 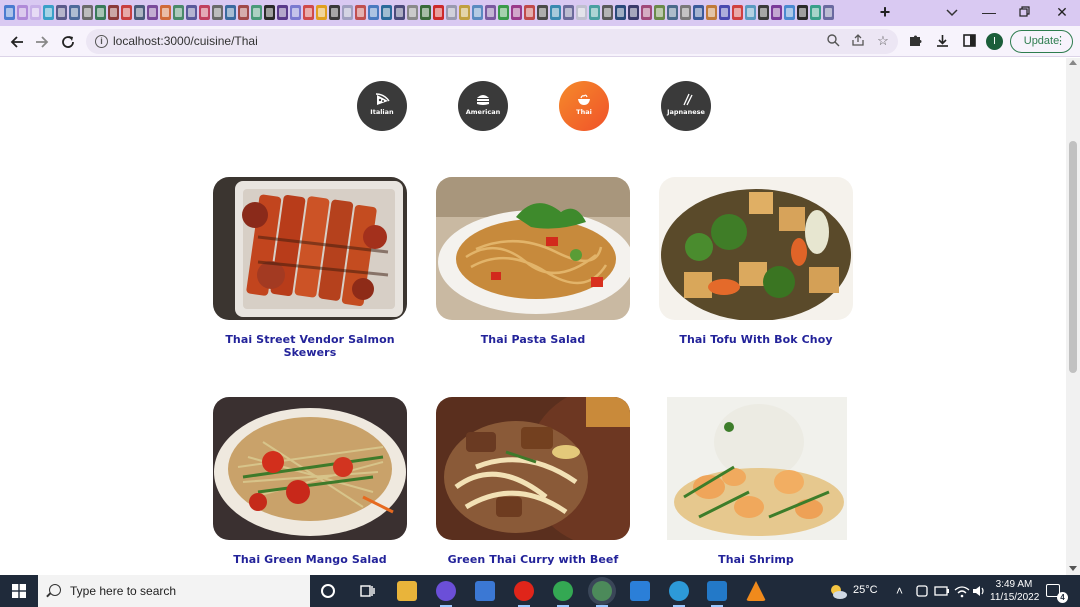 What do you see at coordinates (310, 559) in the screenshot?
I see `recipe-title: Thai Green Mango Salad` at bounding box center [310, 559].